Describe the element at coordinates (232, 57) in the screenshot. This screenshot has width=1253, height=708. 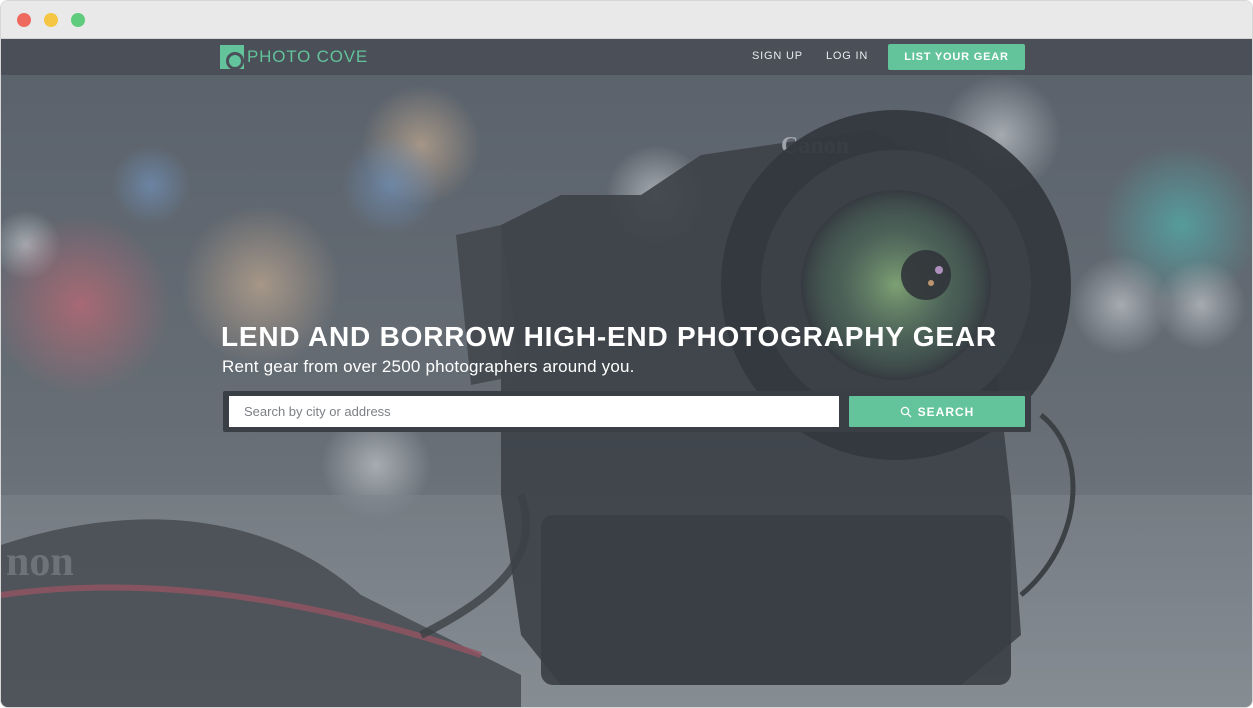
I see `camera-logo-icon` at that location.